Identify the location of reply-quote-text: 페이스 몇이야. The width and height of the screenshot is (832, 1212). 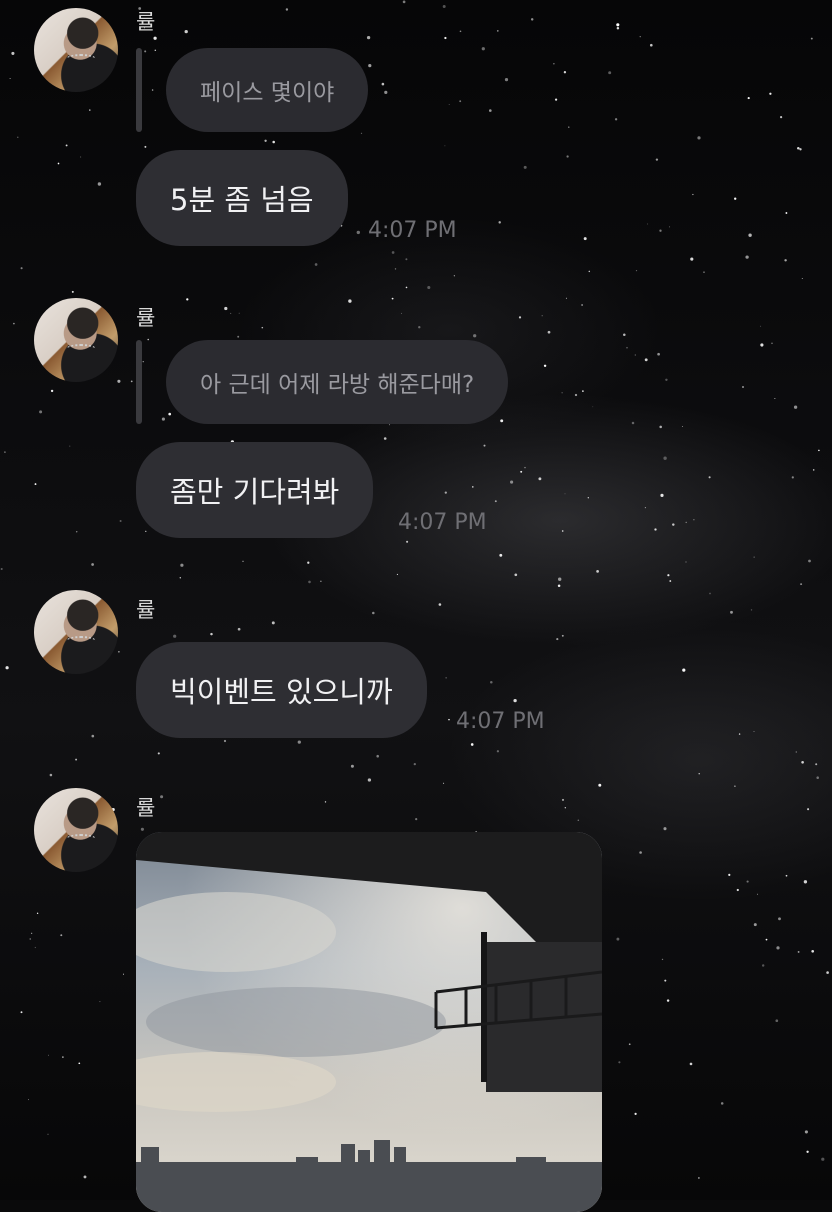
(267, 90).